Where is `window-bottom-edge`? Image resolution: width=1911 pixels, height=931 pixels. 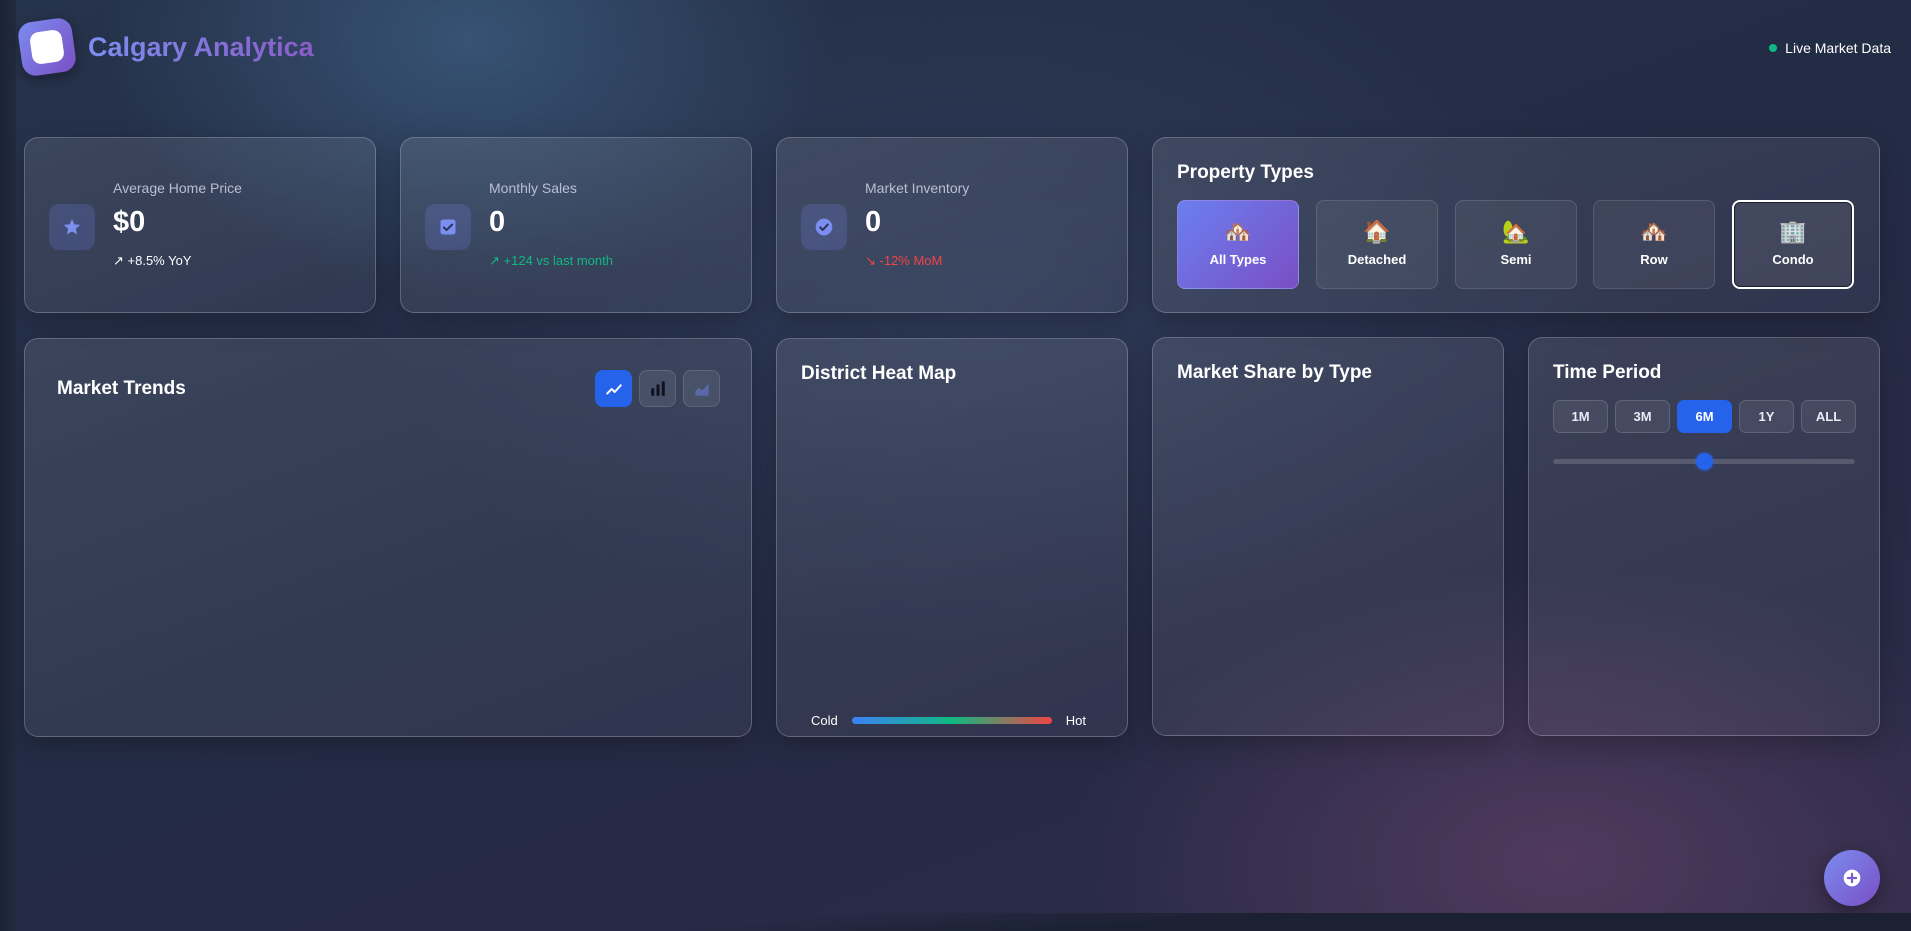 window-bottom-edge is located at coordinates (955, 922).